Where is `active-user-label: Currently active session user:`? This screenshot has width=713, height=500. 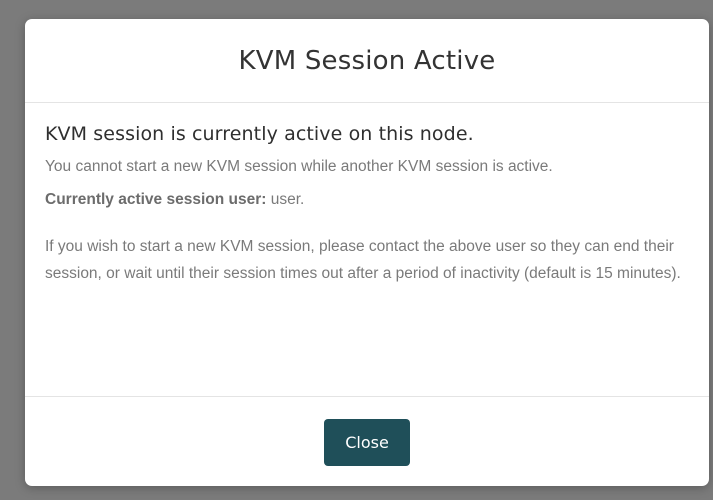 active-user-label: Currently active session user: is located at coordinates (156, 199).